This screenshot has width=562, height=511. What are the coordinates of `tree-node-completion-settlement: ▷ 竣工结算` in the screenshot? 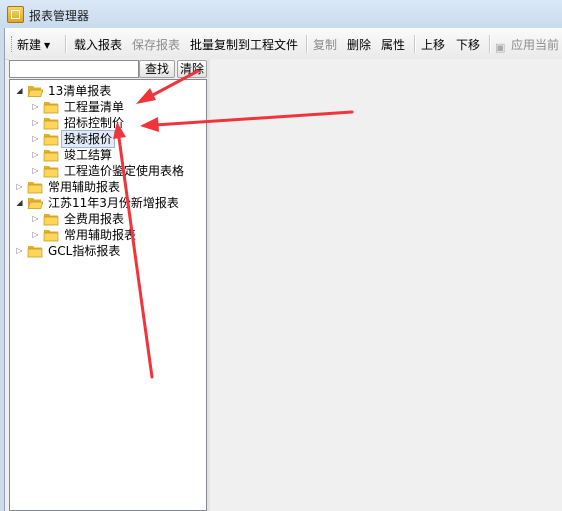 It's located at (72, 155).